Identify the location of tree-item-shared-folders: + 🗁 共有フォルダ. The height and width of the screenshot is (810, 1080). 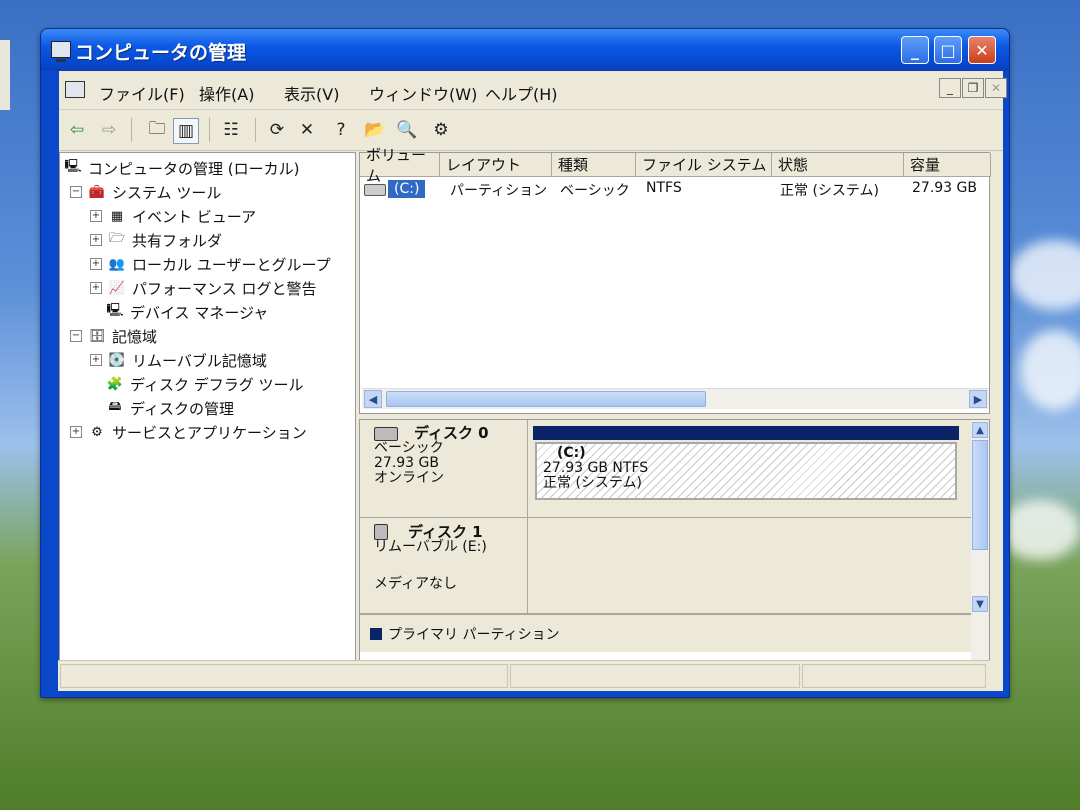
(156, 240).